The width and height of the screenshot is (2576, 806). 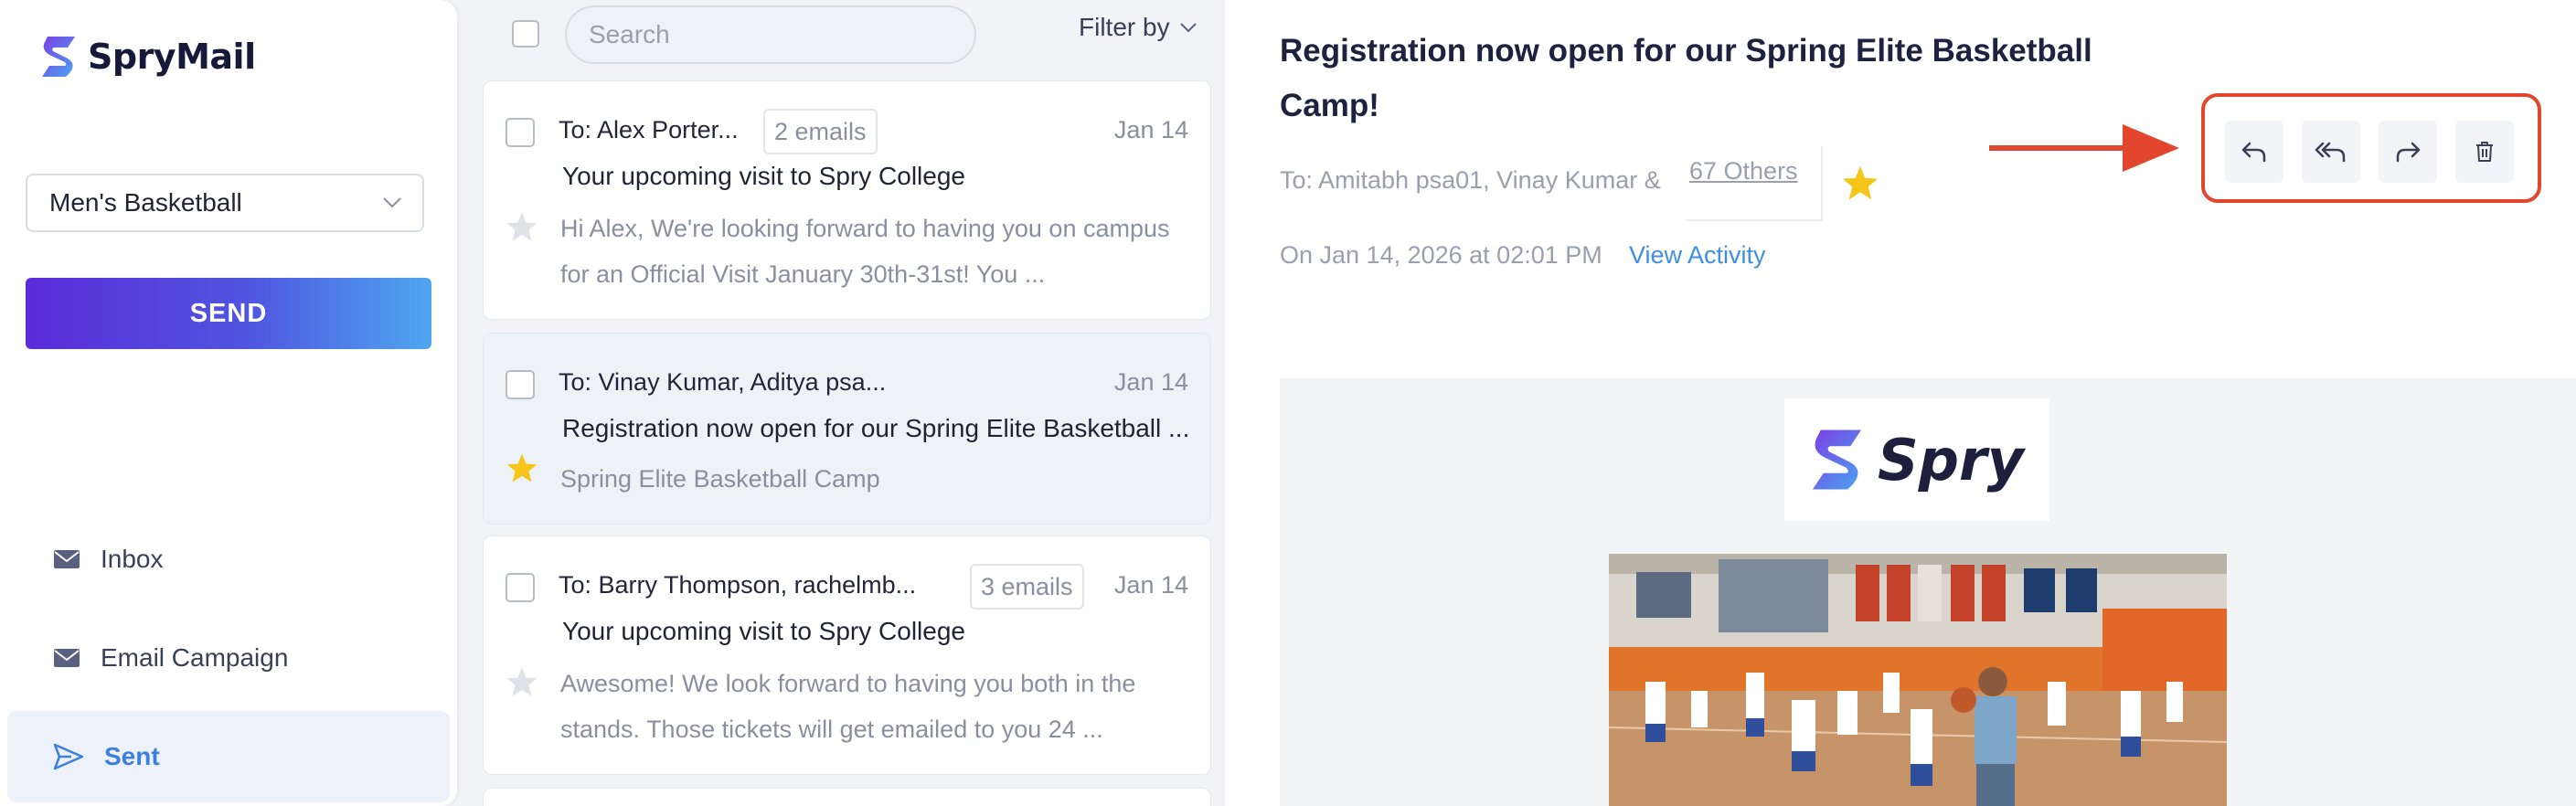 I want to click on reply-button, so click(x=2254, y=152).